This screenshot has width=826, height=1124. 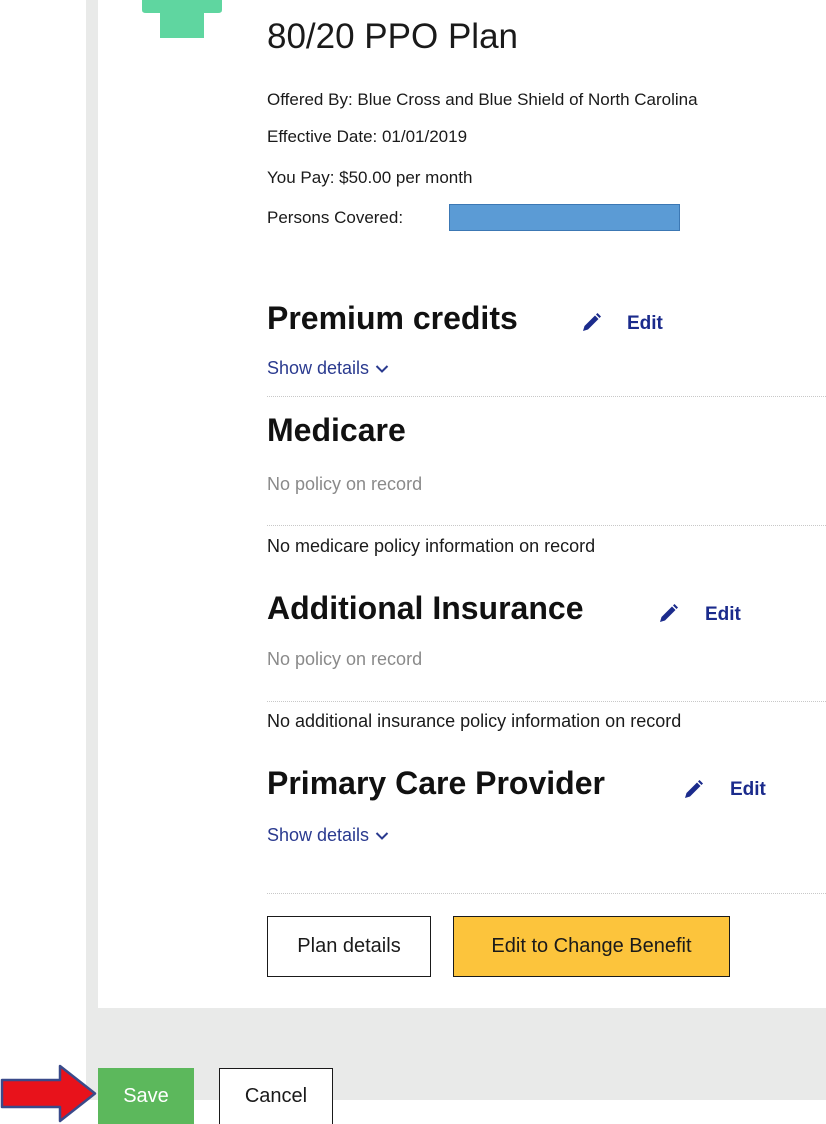 What do you see at coordinates (370, 177) in the screenshot?
I see `you-pay: You Pay: $50.00 per month` at bounding box center [370, 177].